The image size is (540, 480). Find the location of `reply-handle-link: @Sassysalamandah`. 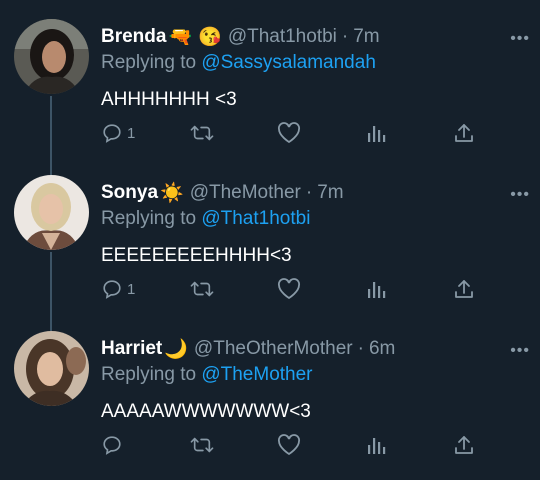

reply-handle-link: @Sassysalamandah is located at coordinates (288, 62).